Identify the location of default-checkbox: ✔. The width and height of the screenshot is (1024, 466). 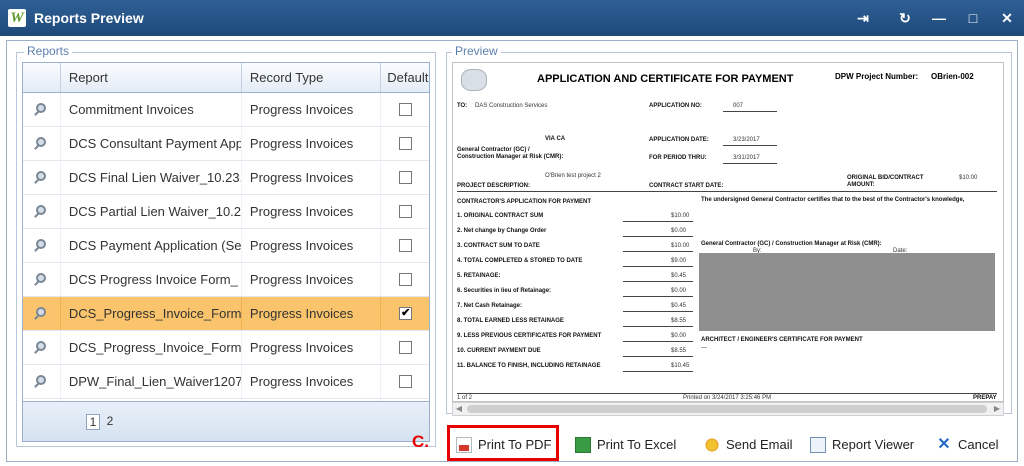
(406, 314).